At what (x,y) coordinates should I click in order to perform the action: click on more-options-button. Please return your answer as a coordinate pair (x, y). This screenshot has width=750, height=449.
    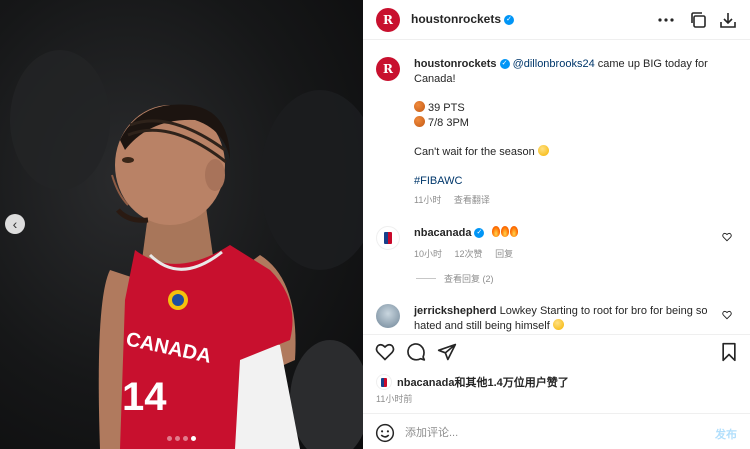
    Looking at the image, I should click on (666, 20).